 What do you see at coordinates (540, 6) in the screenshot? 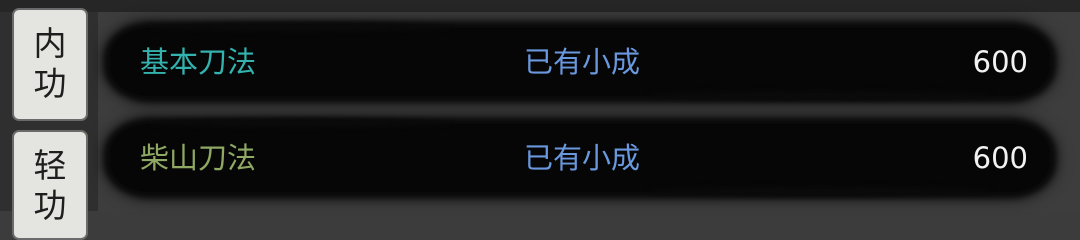
I see `top-border` at bounding box center [540, 6].